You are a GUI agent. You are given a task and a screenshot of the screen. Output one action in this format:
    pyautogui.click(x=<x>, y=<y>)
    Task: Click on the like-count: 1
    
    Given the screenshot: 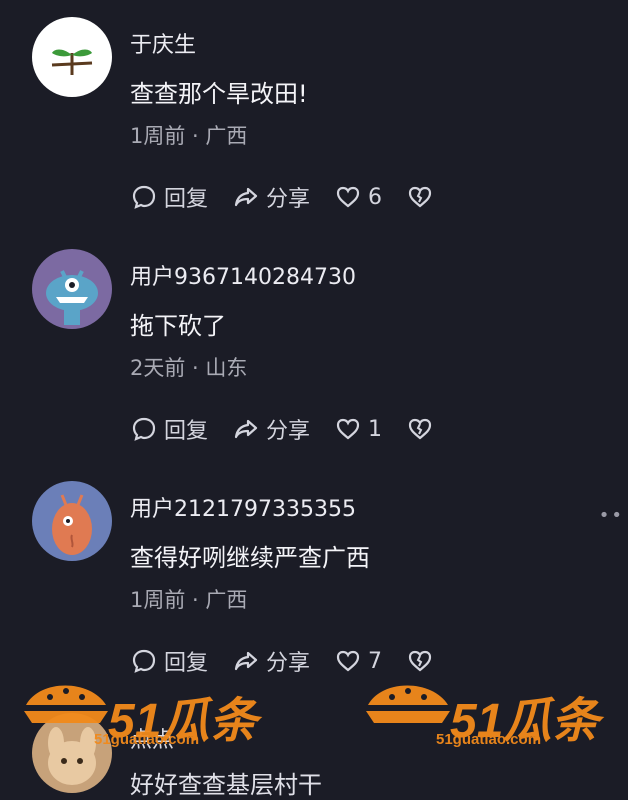 What is the action you would take?
    pyautogui.click(x=375, y=429)
    